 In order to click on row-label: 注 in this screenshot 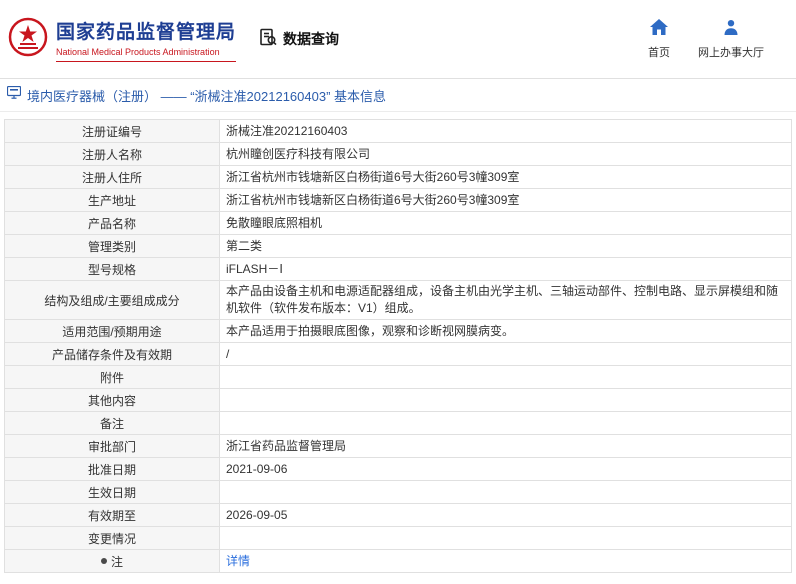, I will do `click(112, 561)`.